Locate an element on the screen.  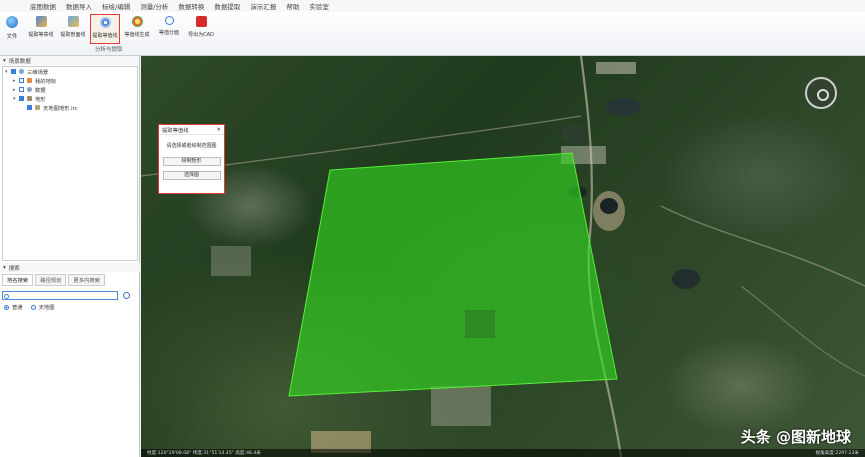
select-shape-button: 选择图 is located at coordinates (191, 175).